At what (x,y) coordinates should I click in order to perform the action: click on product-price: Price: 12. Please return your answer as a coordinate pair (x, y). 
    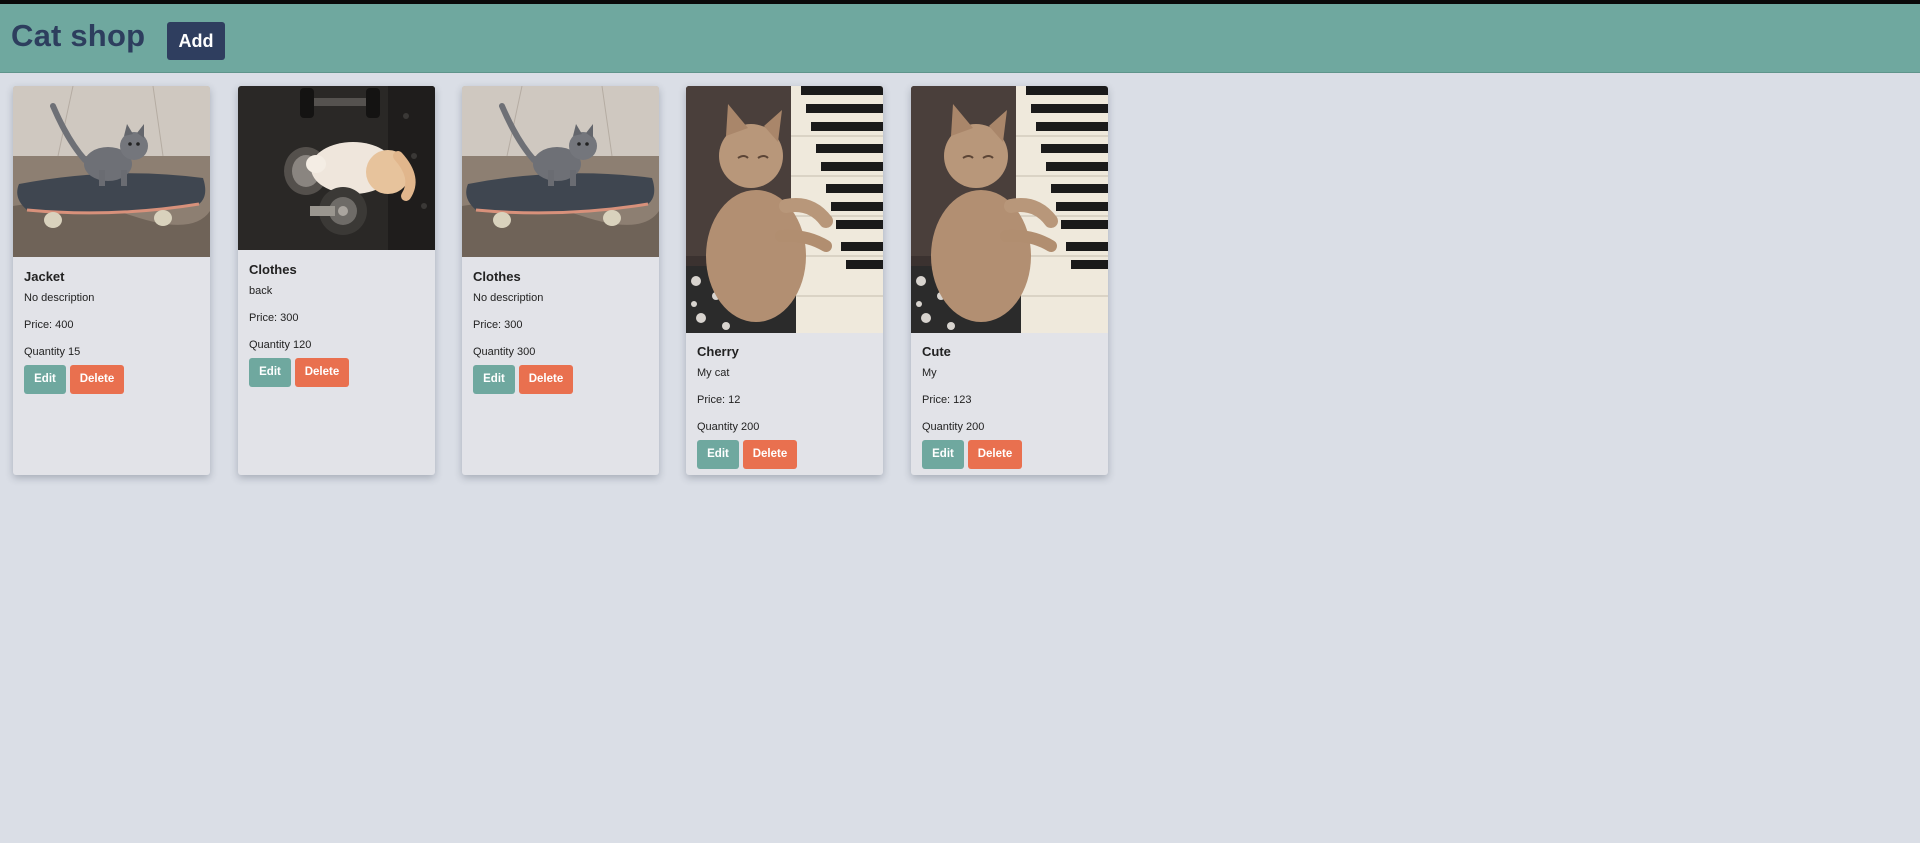
    Looking at the image, I should click on (719, 400).